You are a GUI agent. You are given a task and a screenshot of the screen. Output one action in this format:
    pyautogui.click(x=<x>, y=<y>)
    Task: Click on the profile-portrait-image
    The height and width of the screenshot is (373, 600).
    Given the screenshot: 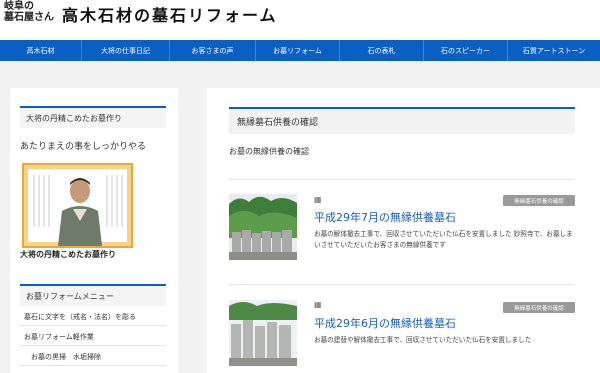 What is the action you would take?
    pyautogui.click(x=78, y=210)
    